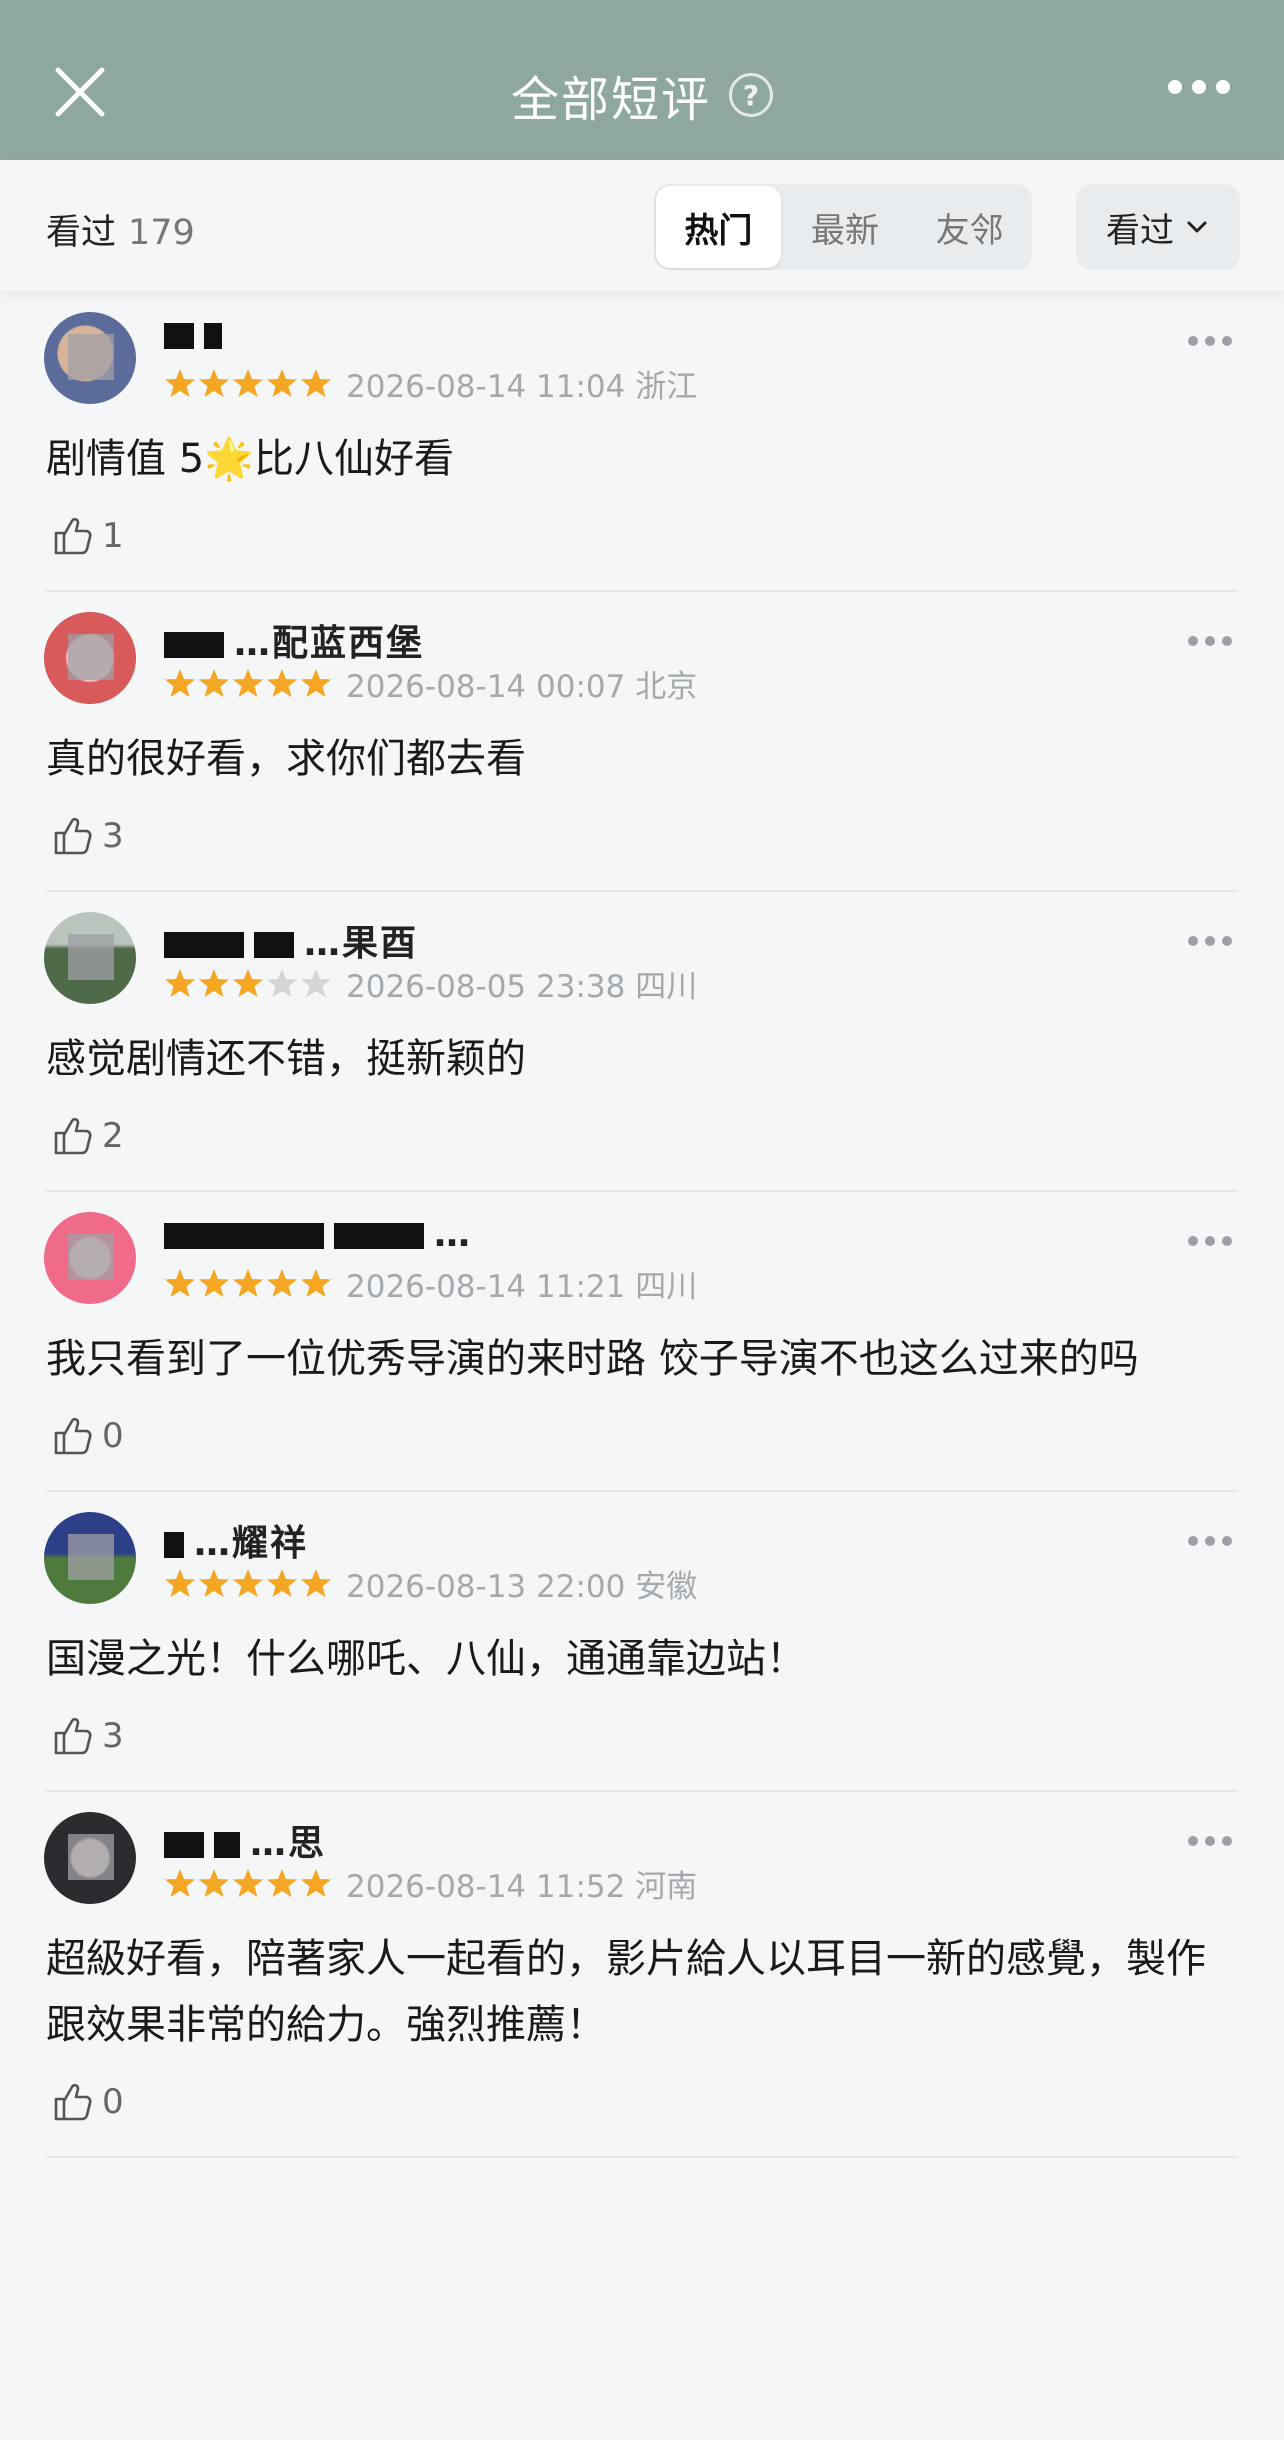  Describe the element at coordinates (522, 1286) in the screenshot. I see `review-time-location: 2026-08-14 11:21 四川` at that location.